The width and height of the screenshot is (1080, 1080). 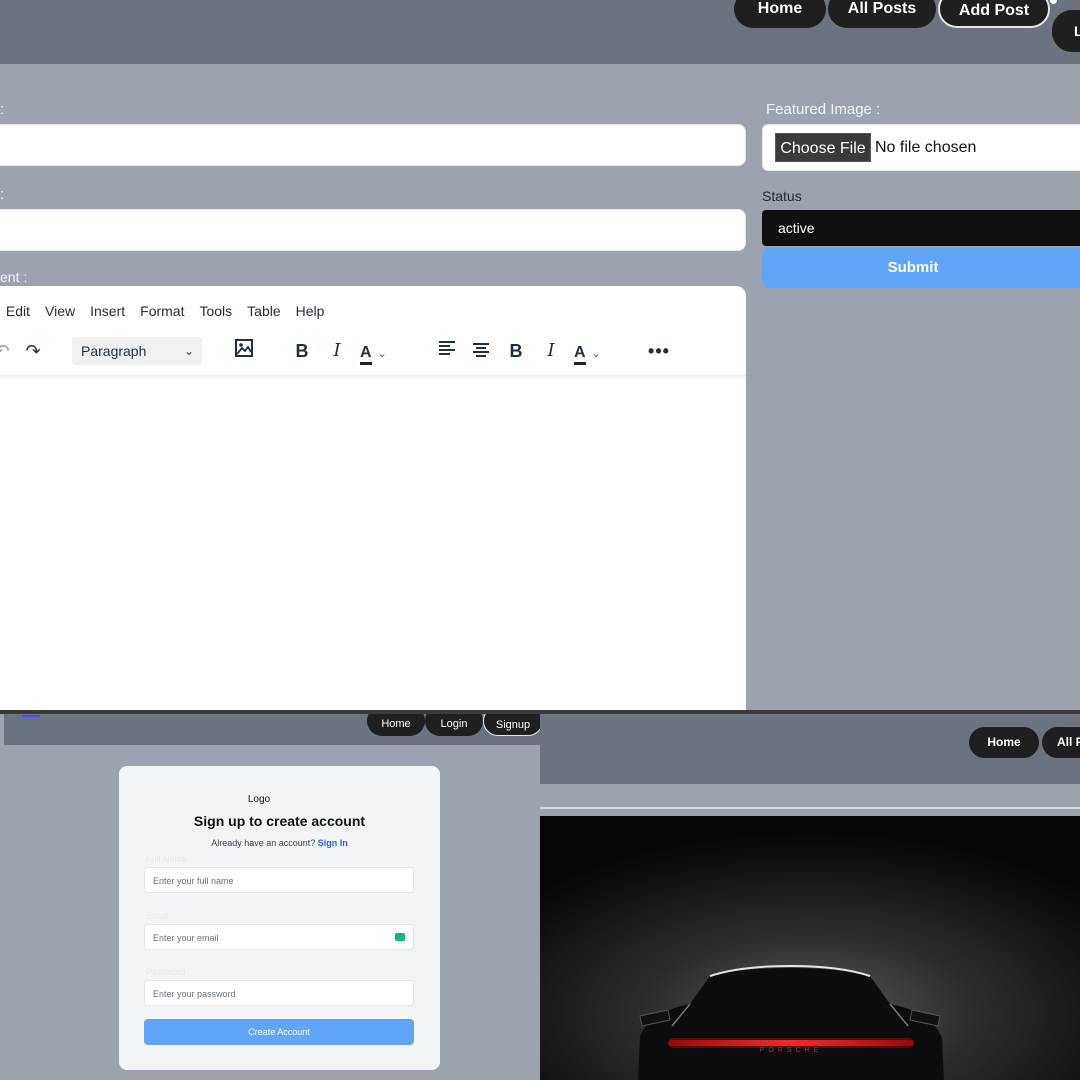 What do you see at coordinates (279, 993) in the screenshot?
I see `password-input: Enter your password` at bounding box center [279, 993].